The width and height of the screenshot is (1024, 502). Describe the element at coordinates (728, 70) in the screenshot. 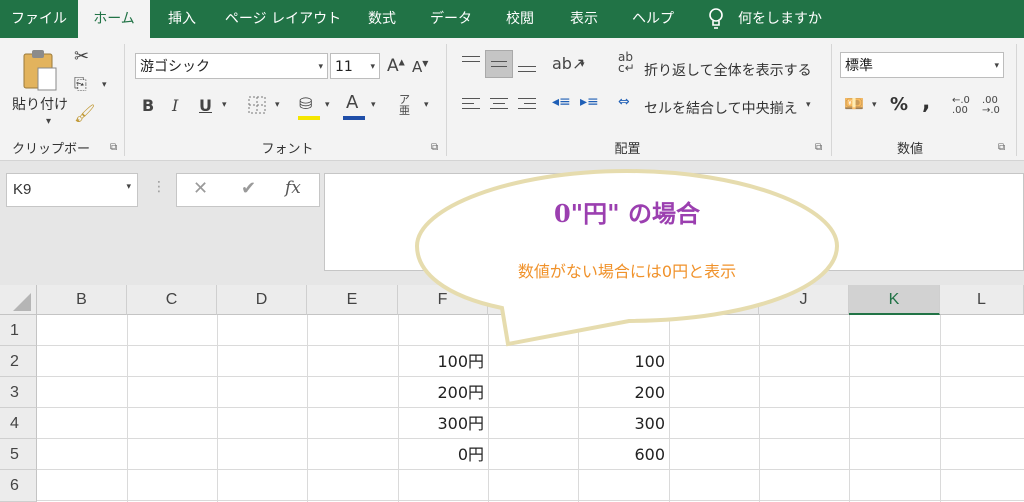

I see `wrap-text-button: 折り返して全体を表示する` at that location.